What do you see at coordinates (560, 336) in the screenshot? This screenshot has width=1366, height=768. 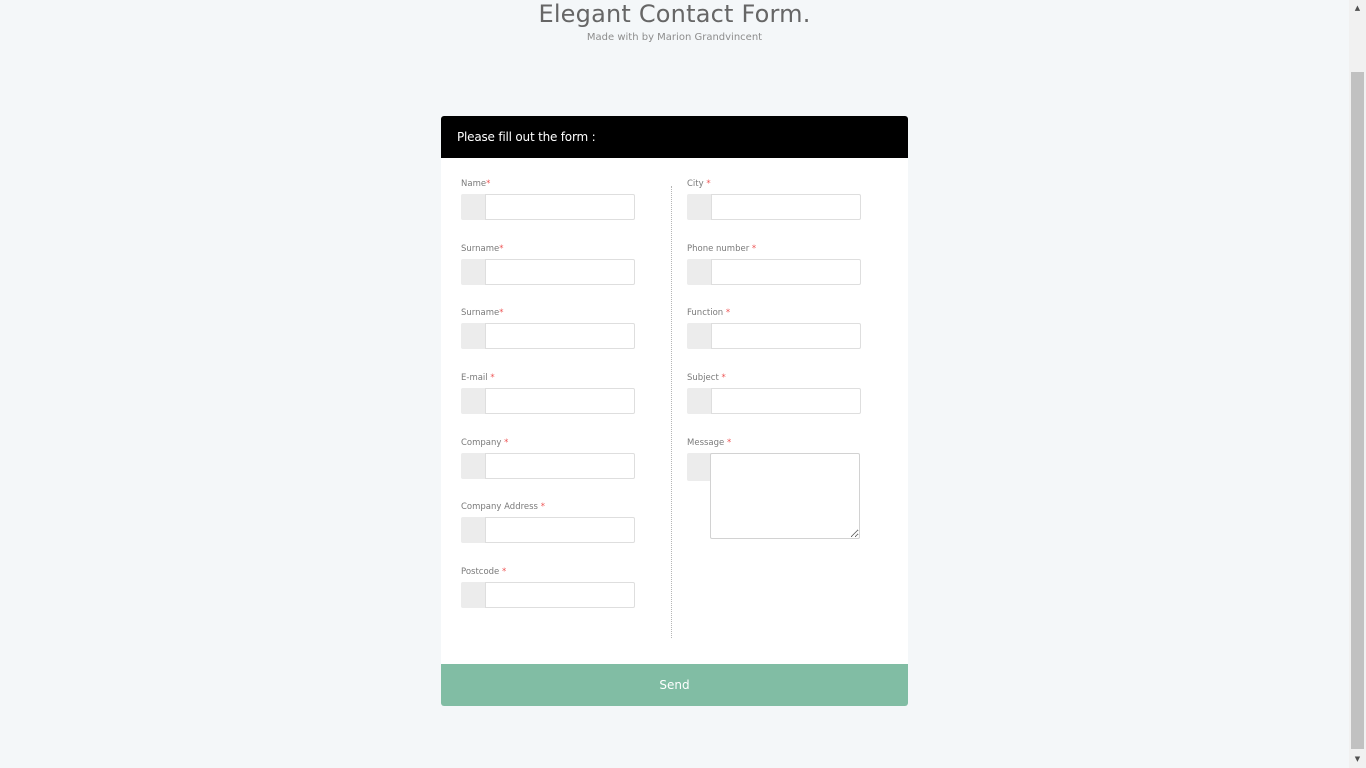 I see `surname-2-input` at bounding box center [560, 336].